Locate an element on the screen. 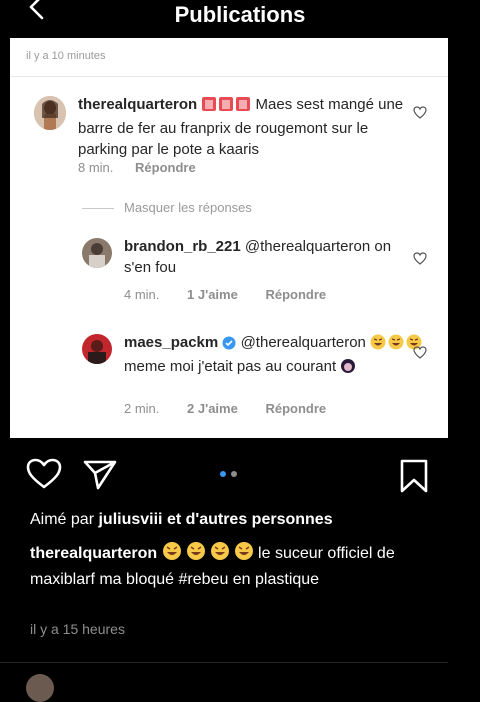  comment-time: 8 min. is located at coordinates (96, 167).